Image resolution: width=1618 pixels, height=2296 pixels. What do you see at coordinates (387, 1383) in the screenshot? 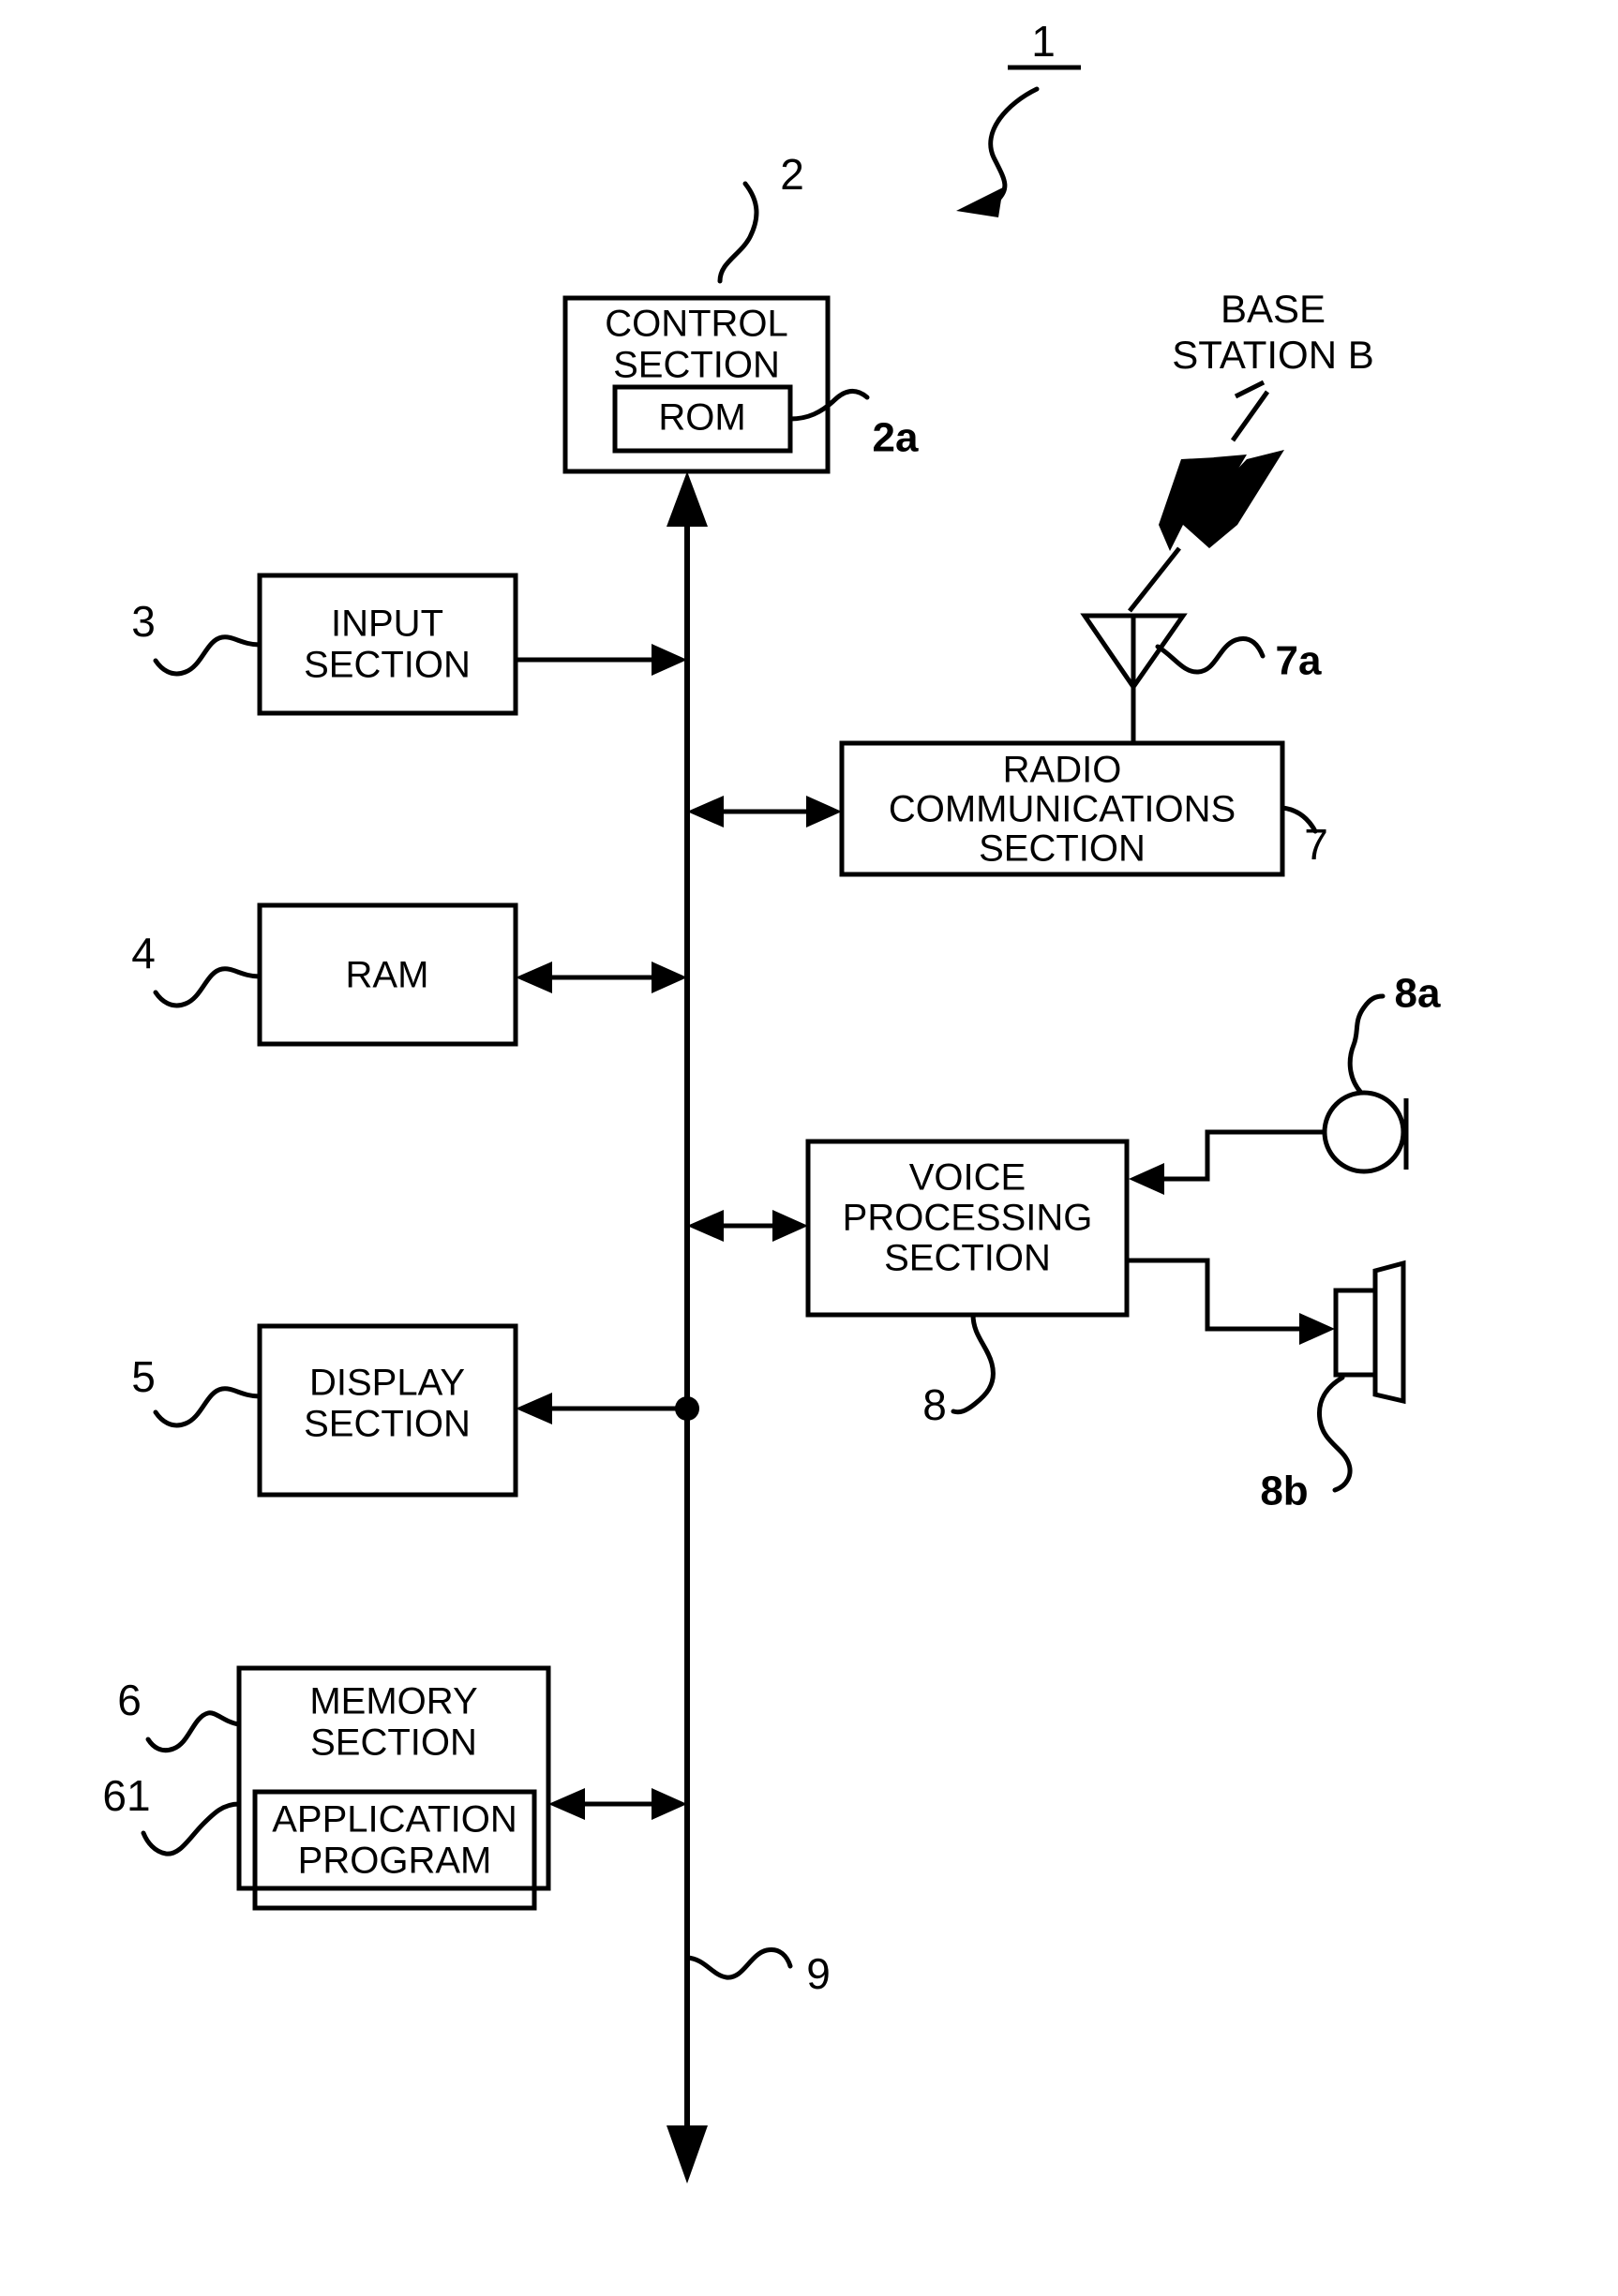
I see `display-section-label-line1: DISPLAY` at bounding box center [387, 1383].